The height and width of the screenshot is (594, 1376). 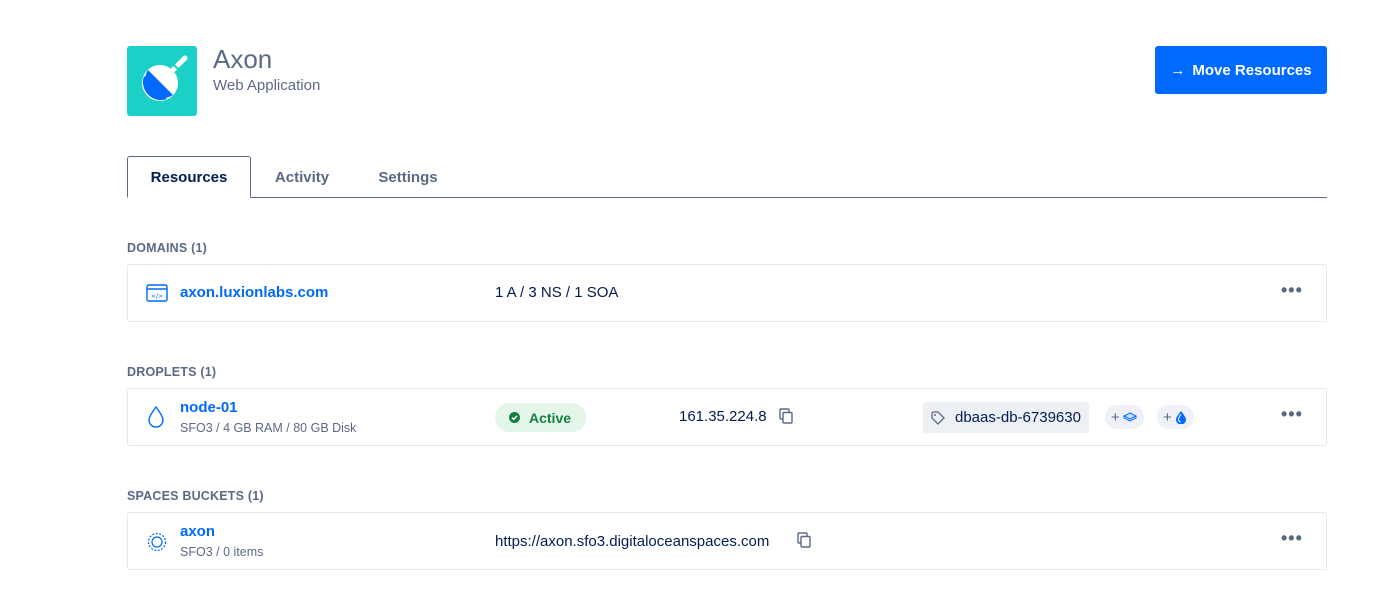 What do you see at coordinates (243, 59) in the screenshot?
I see `project-title: Axon` at bounding box center [243, 59].